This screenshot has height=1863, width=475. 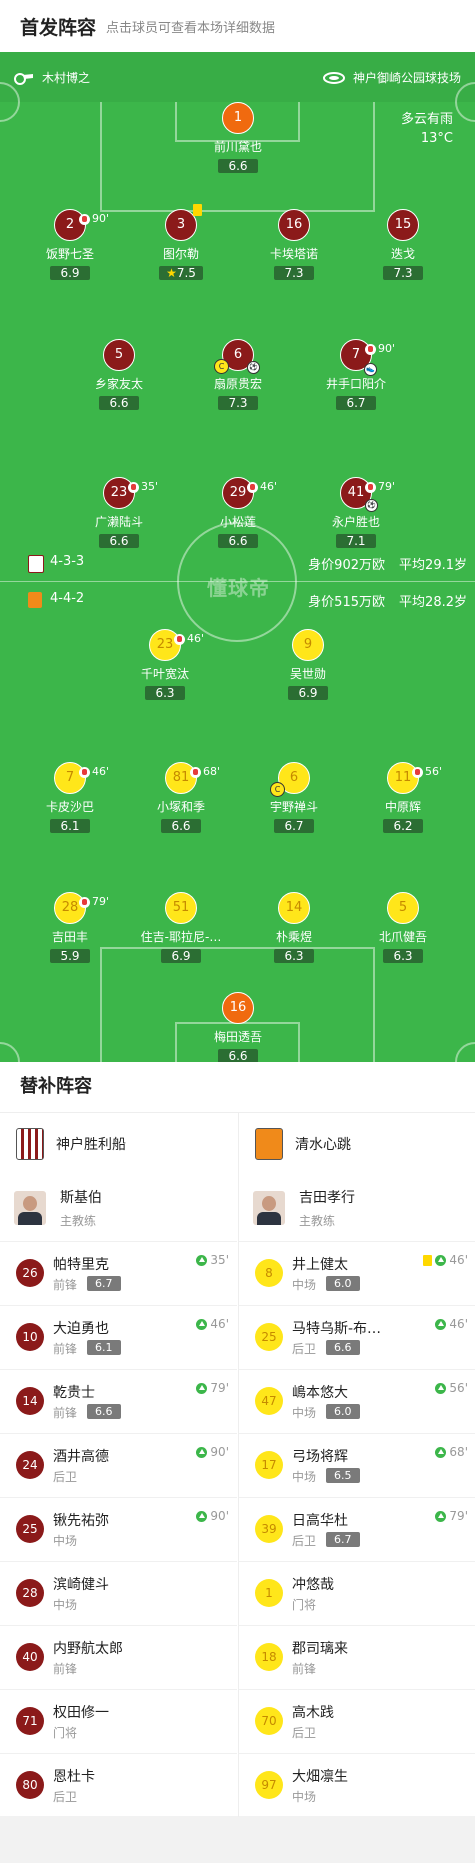 I want to click on jersey-number: 17, so click(x=269, y=1465).